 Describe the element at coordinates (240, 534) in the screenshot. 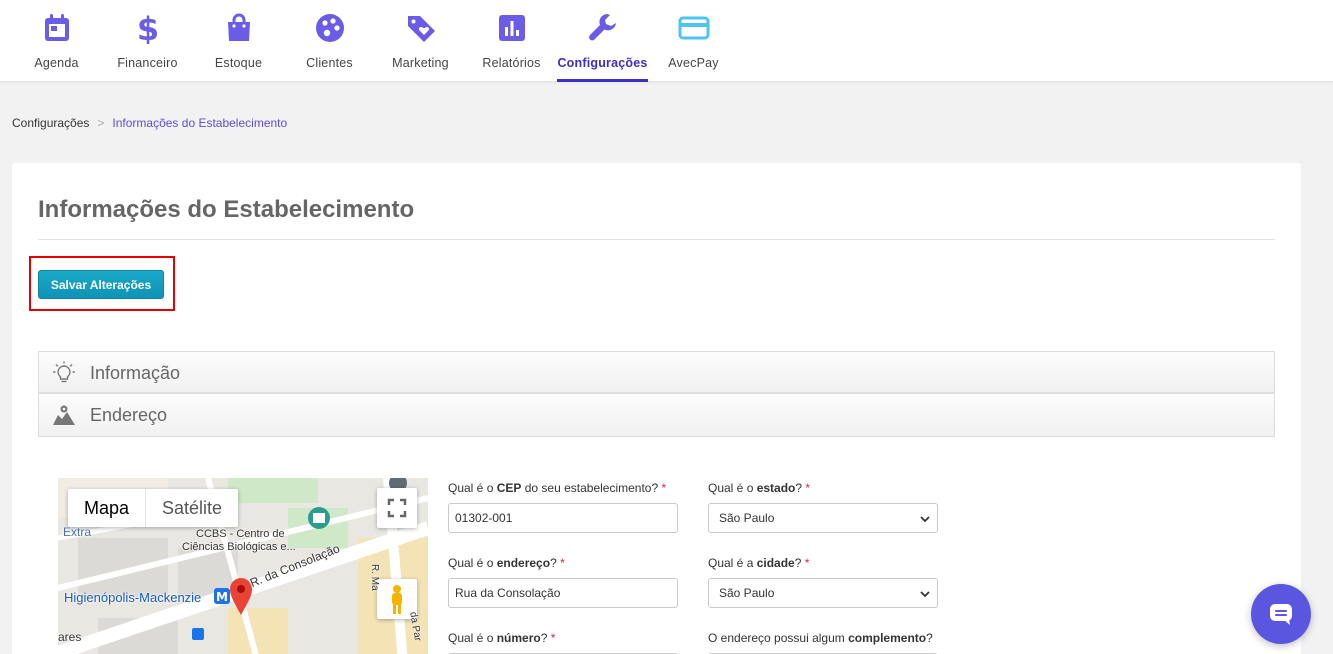

I see `map-label-ccbs: CCBS - Centro de` at that location.